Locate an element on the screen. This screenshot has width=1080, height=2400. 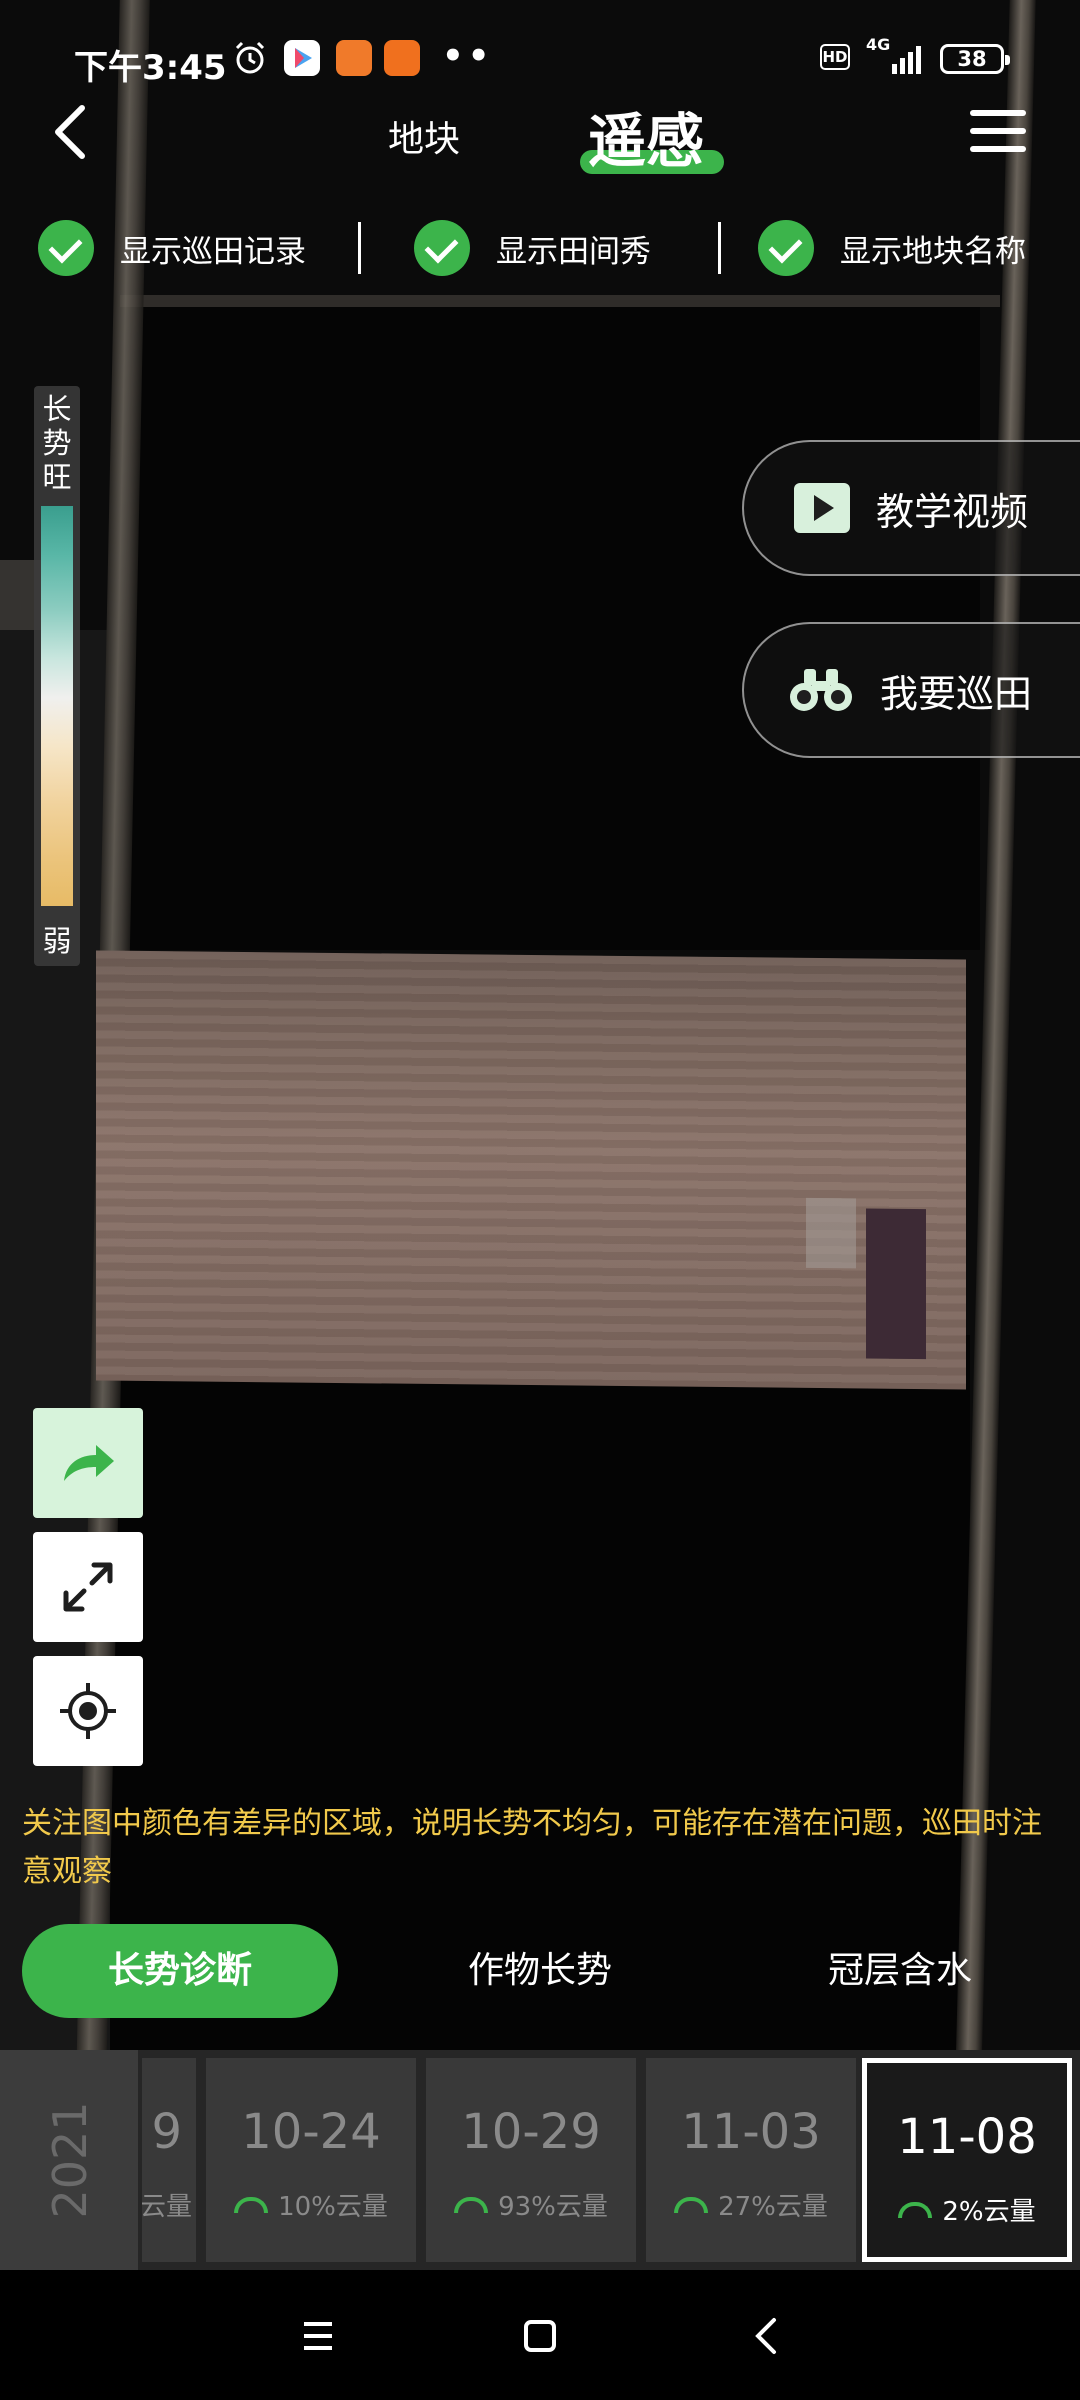
tab-growth-diagnosis: 长势诊断 is located at coordinates (180, 1971).